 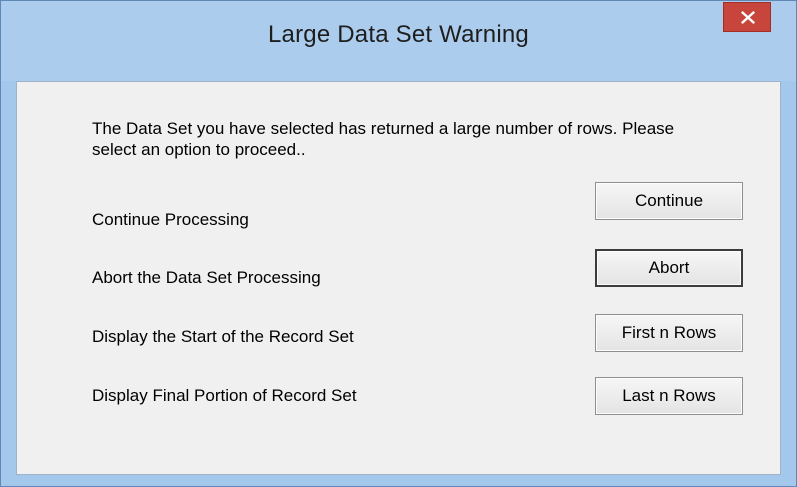 I want to click on abort-button: Abort, so click(x=669, y=268).